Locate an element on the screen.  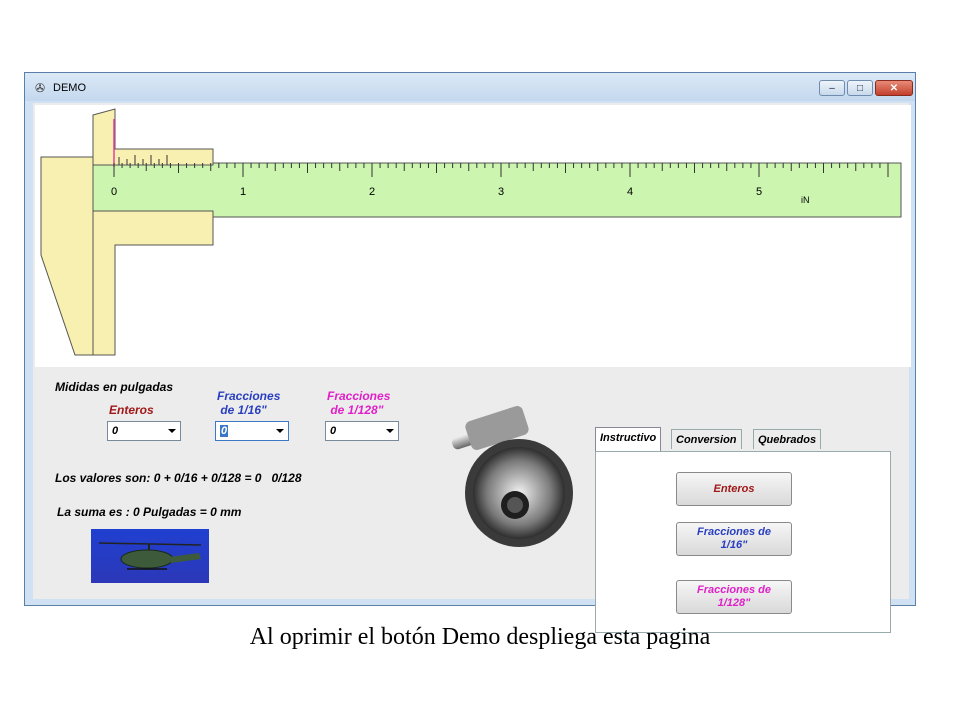
fracciones128-select: 0 is located at coordinates (362, 431).